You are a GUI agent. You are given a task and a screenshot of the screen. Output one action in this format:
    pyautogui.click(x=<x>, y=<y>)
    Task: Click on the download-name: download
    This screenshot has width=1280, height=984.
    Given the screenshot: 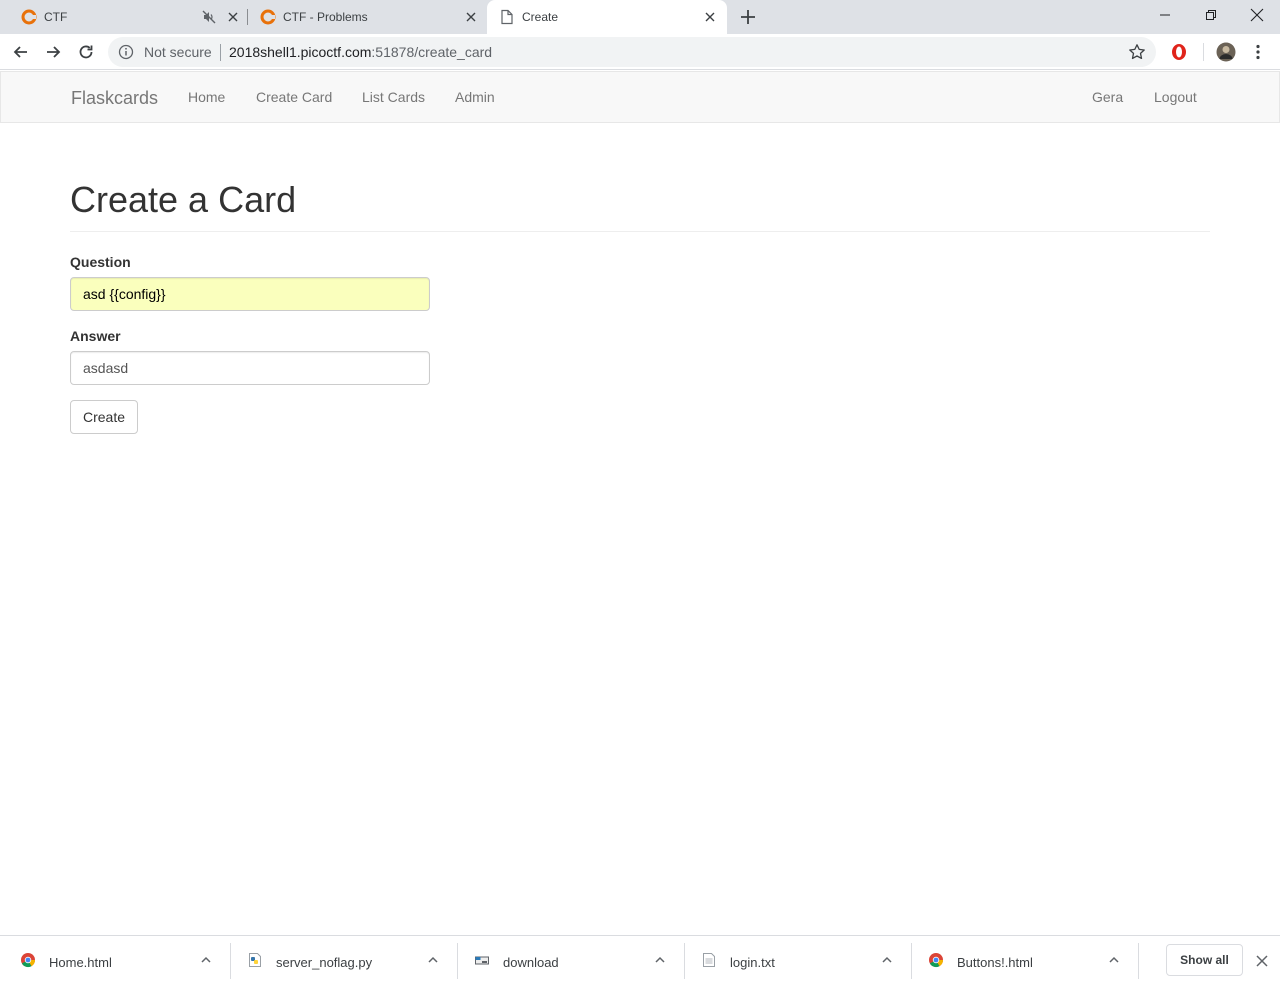 What is the action you would take?
    pyautogui.click(x=531, y=962)
    